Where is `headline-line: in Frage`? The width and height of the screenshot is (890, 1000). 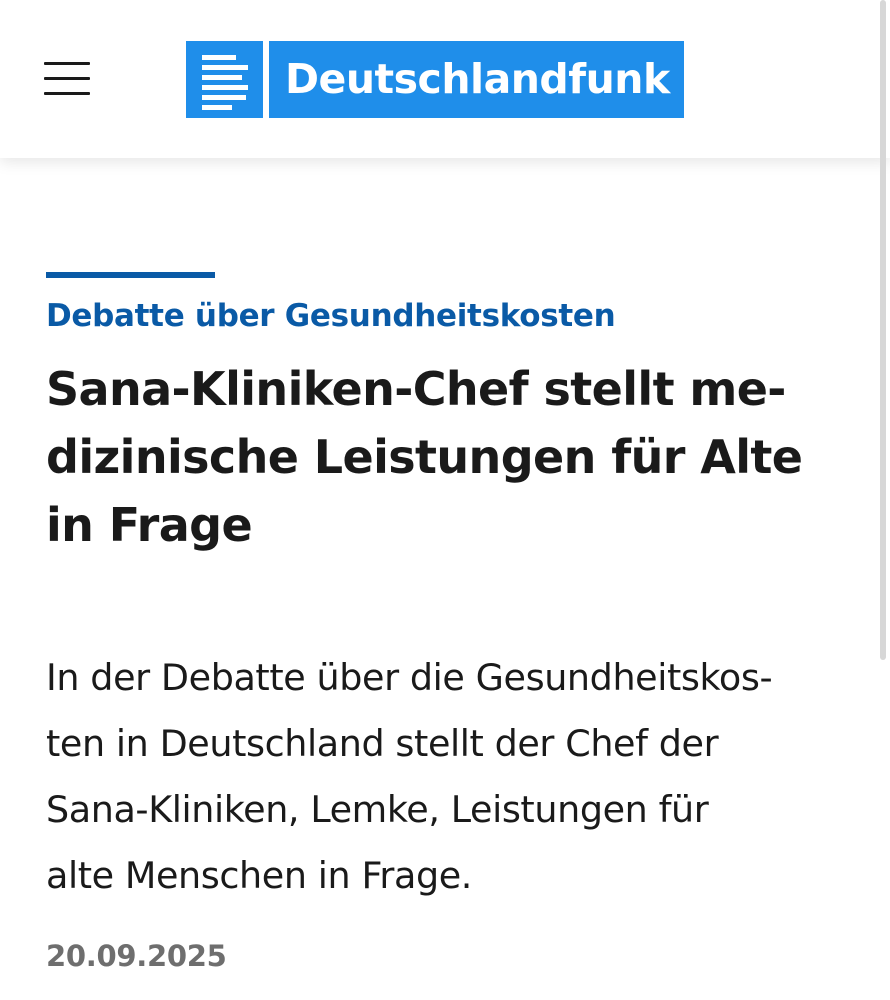
headline-line: in Frage is located at coordinates (149, 525).